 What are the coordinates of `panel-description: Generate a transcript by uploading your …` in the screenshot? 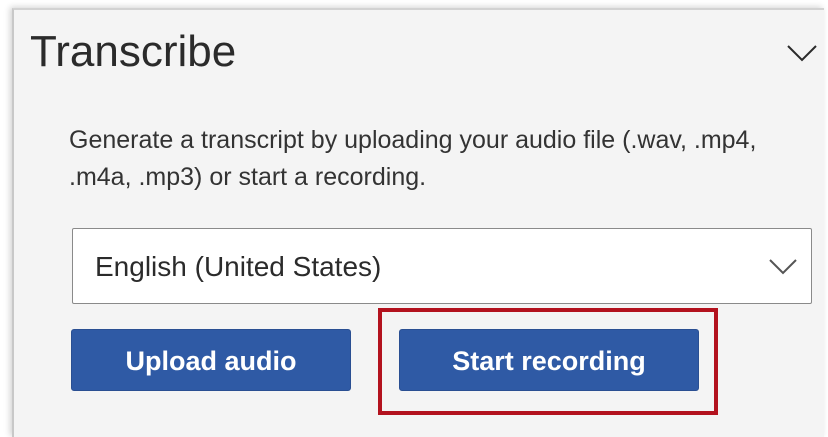 It's located at (413, 158).